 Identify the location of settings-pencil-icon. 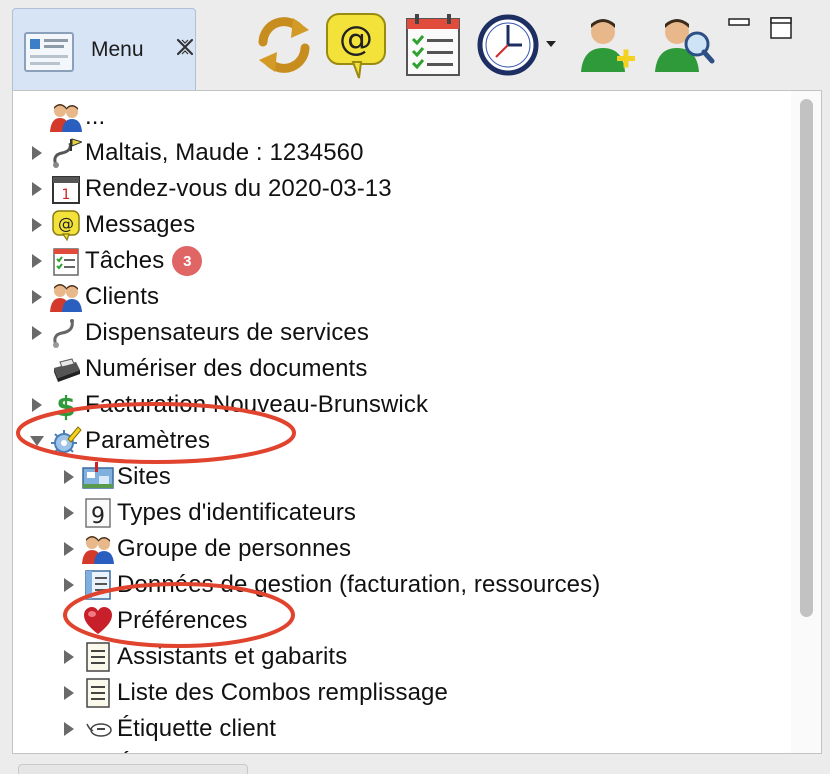
(66, 441).